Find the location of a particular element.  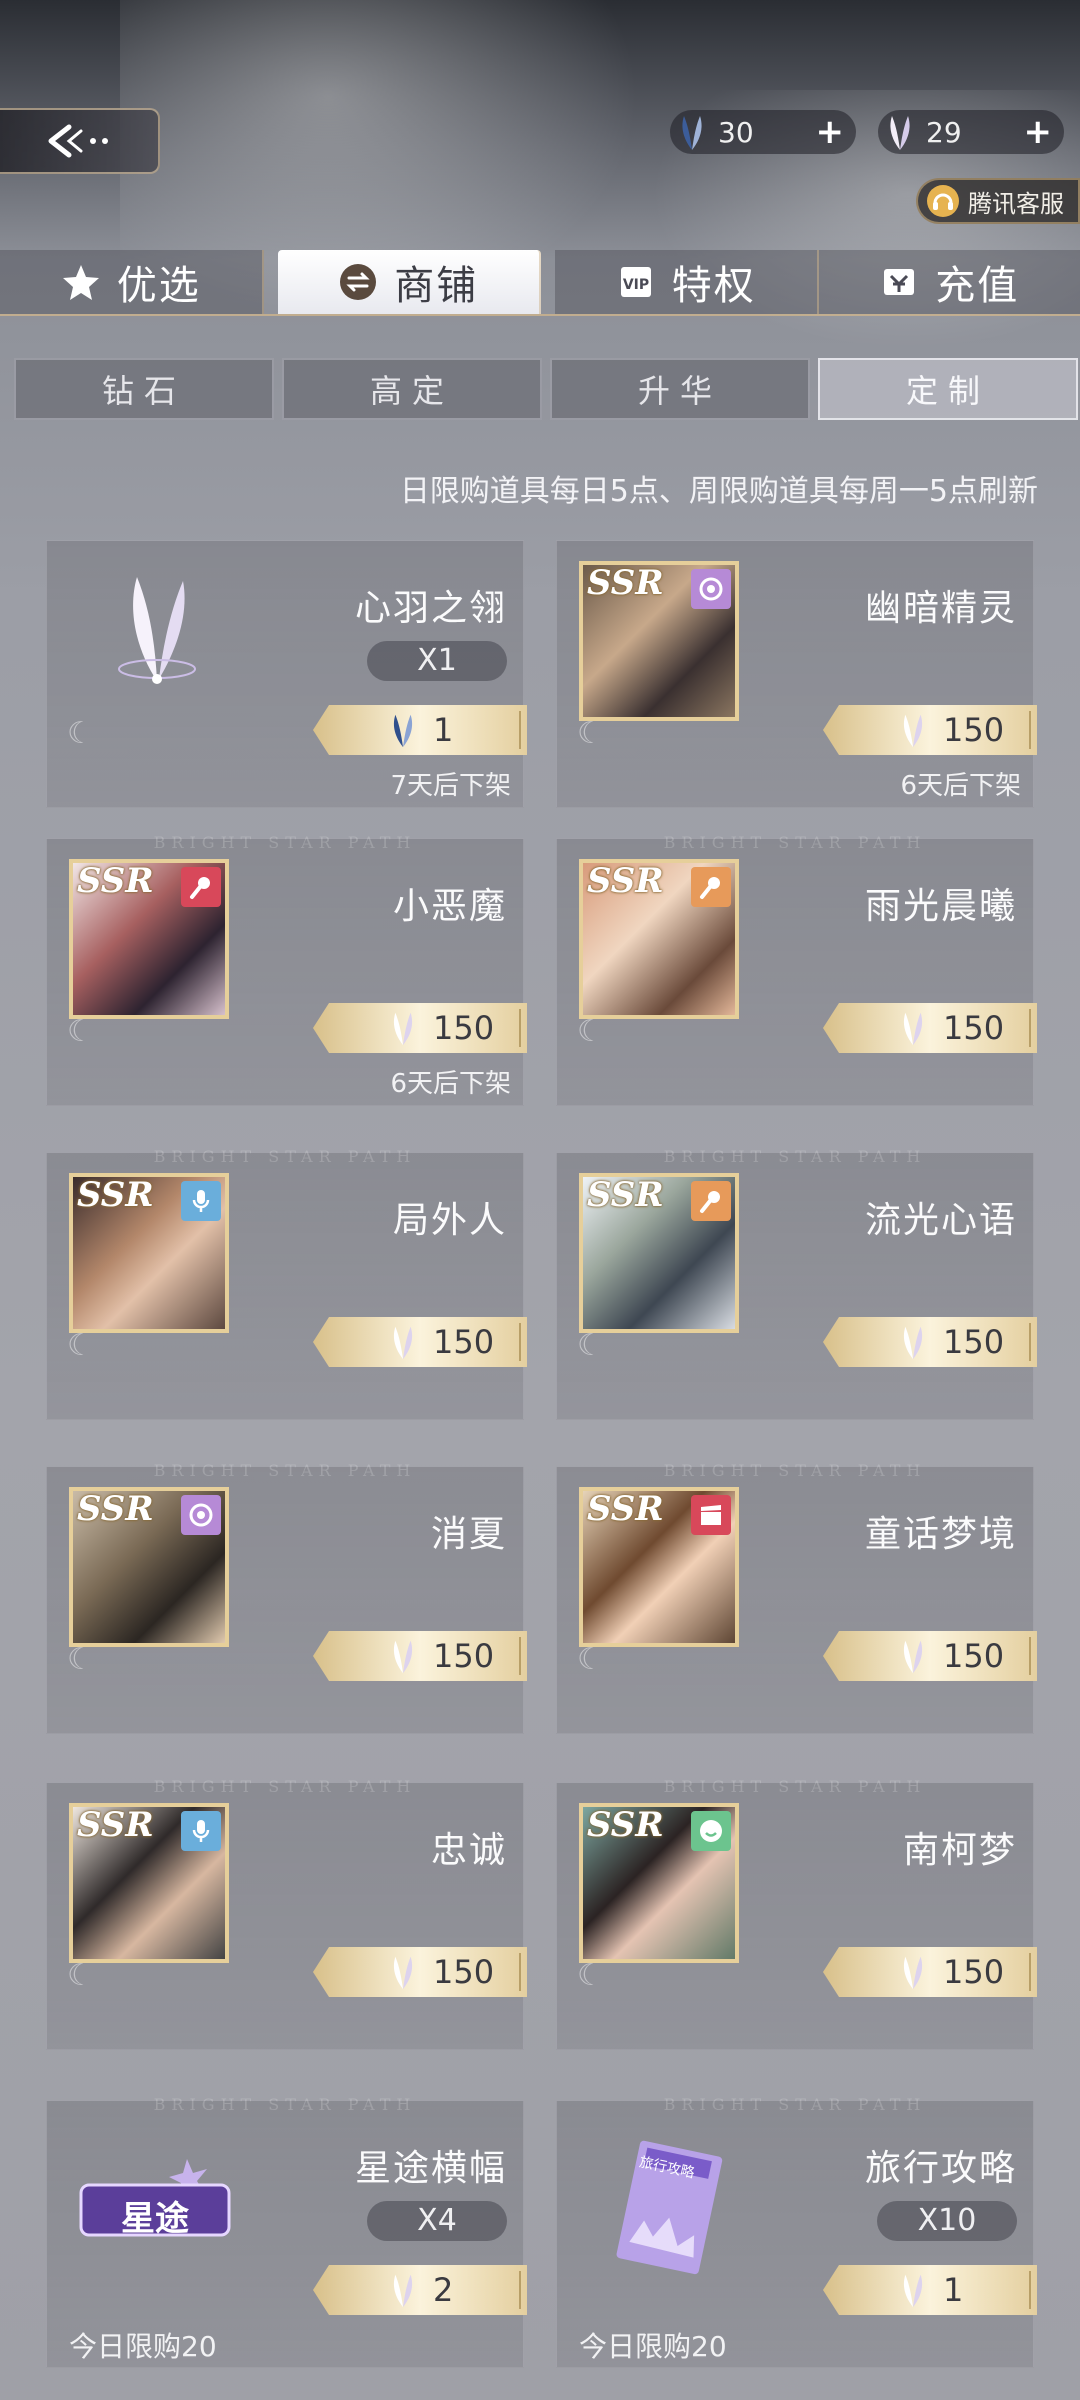

tab-label: 特权 is located at coordinates (713, 286).